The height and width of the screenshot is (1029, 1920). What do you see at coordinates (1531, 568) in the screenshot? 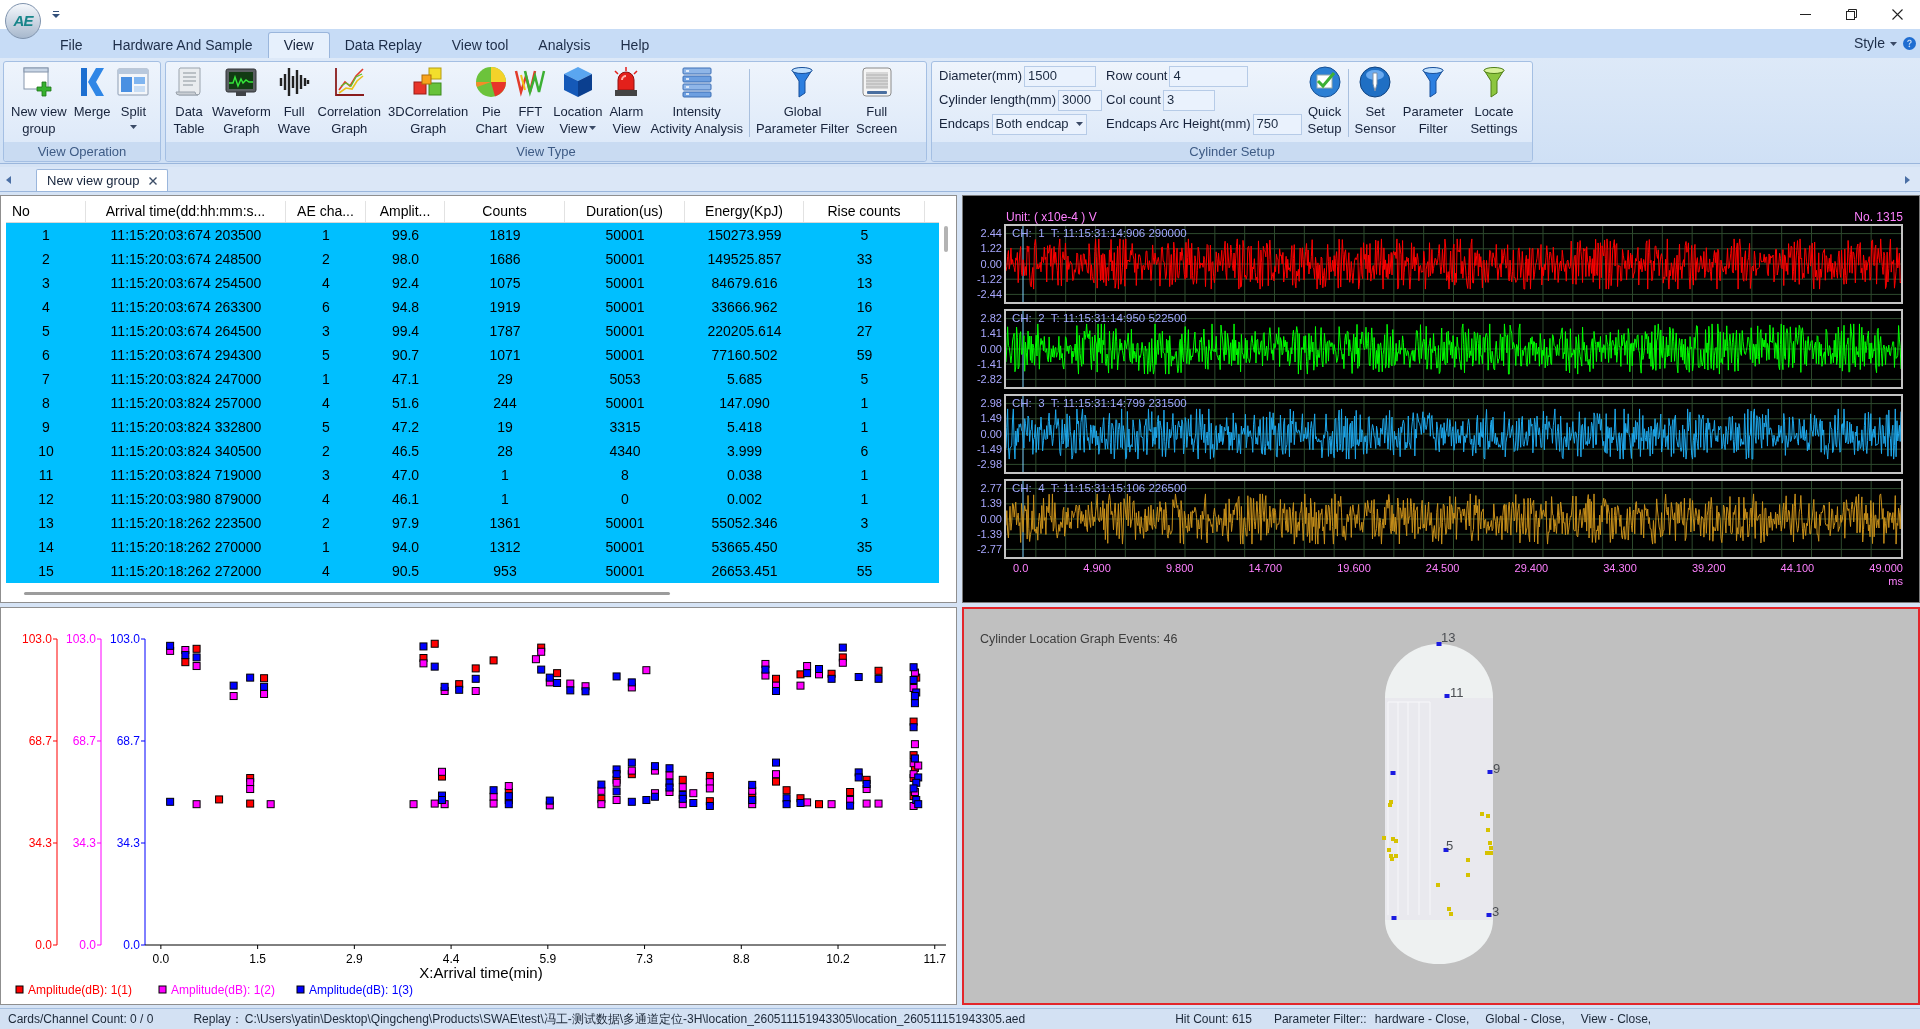
I see `x-tick-label: 29.400` at bounding box center [1531, 568].